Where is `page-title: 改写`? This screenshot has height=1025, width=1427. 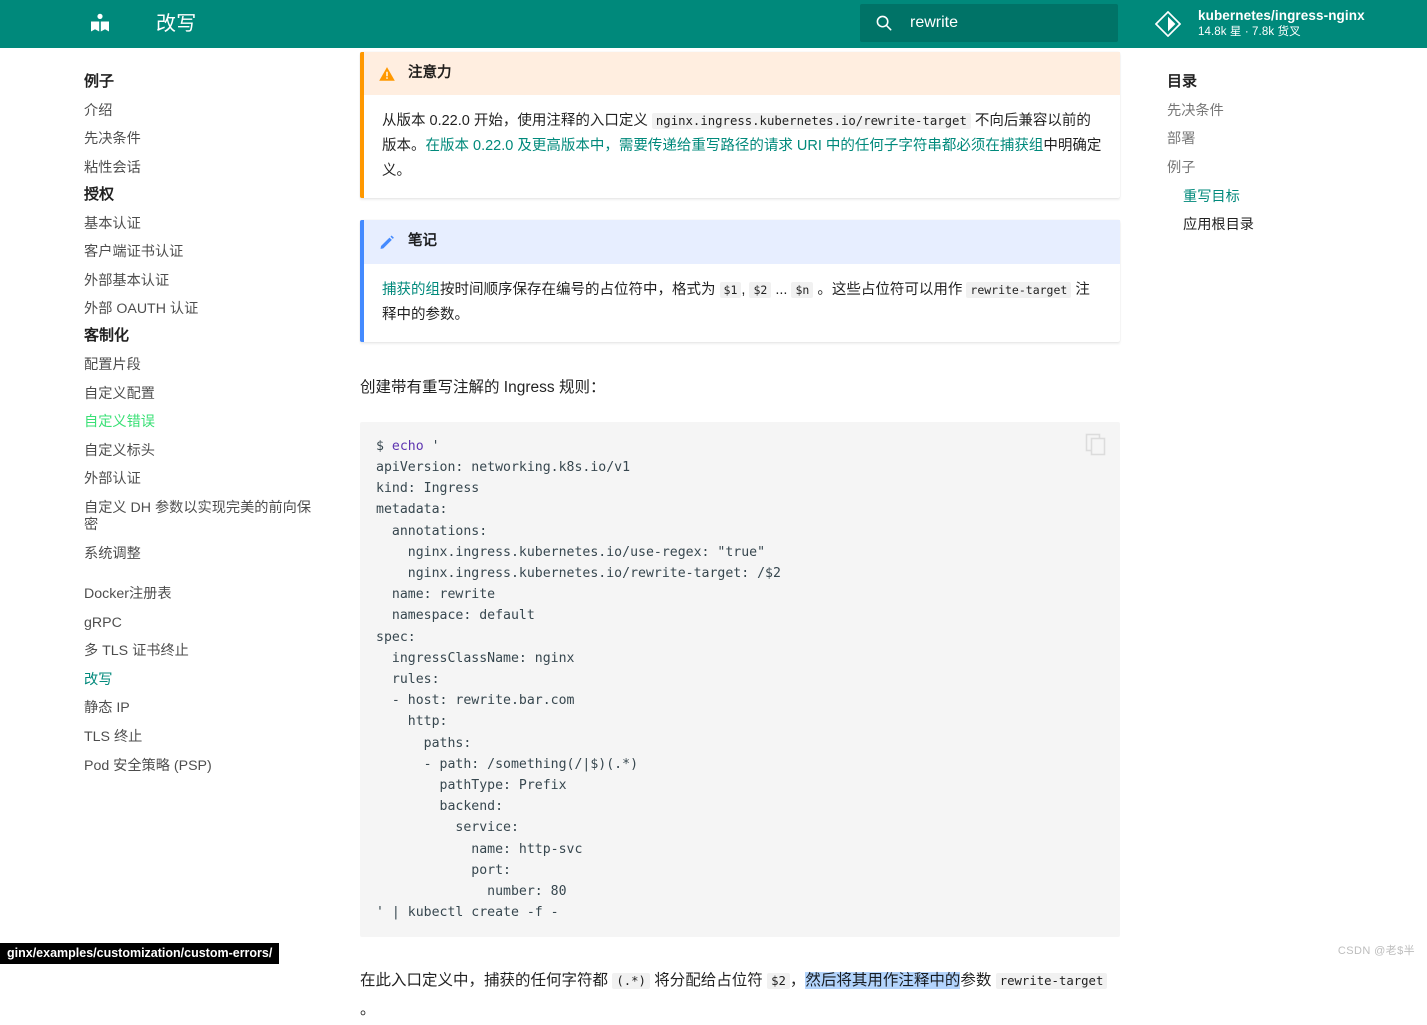
page-title: 改写 is located at coordinates (176, 24).